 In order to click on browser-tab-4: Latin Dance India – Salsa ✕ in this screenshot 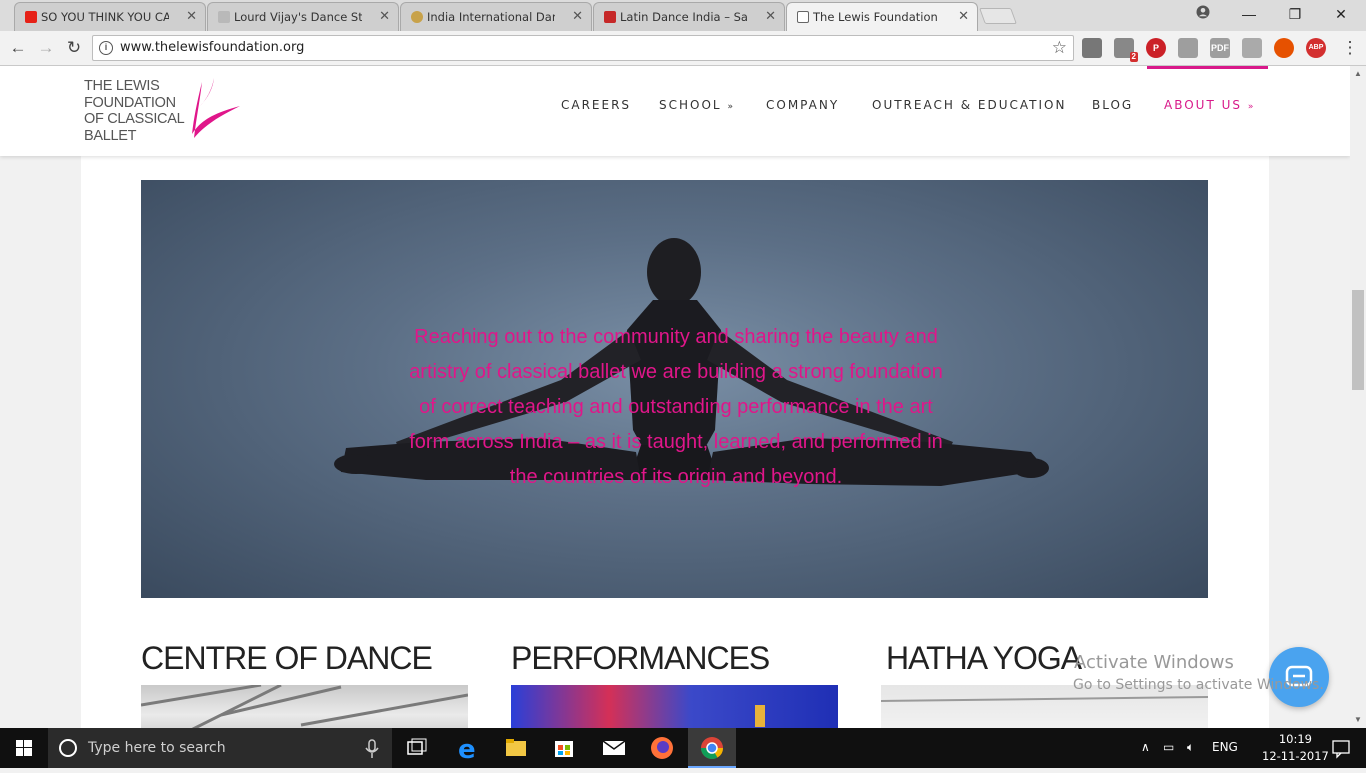, I will do `click(689, 16)`.